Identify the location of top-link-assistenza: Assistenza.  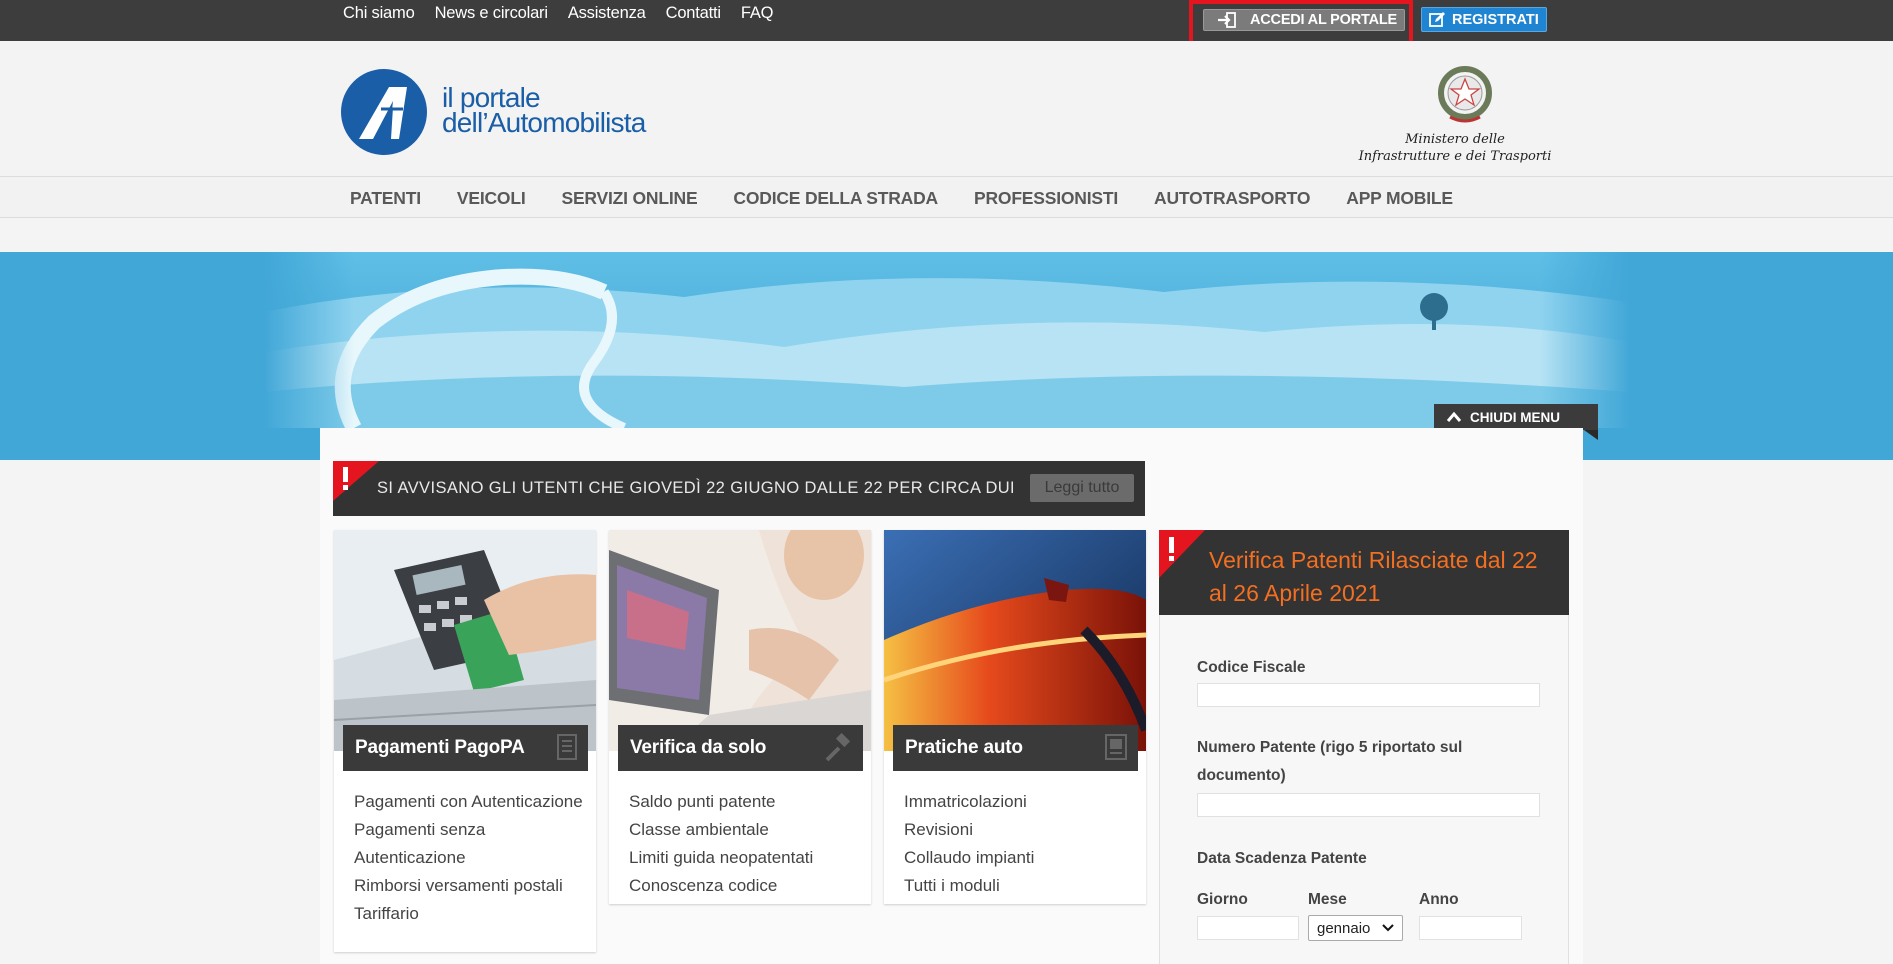
(607, 13).